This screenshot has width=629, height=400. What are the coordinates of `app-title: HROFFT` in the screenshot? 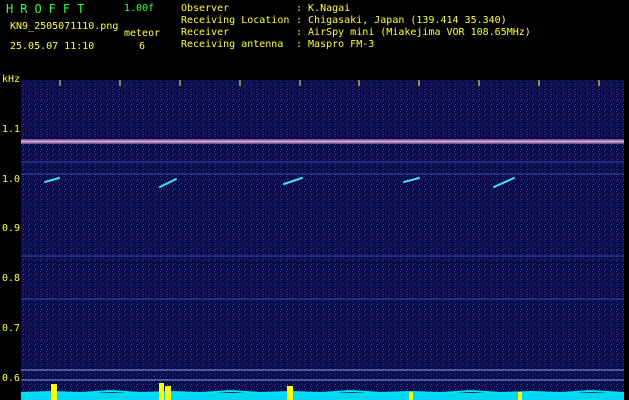 It's located at (49, 9).